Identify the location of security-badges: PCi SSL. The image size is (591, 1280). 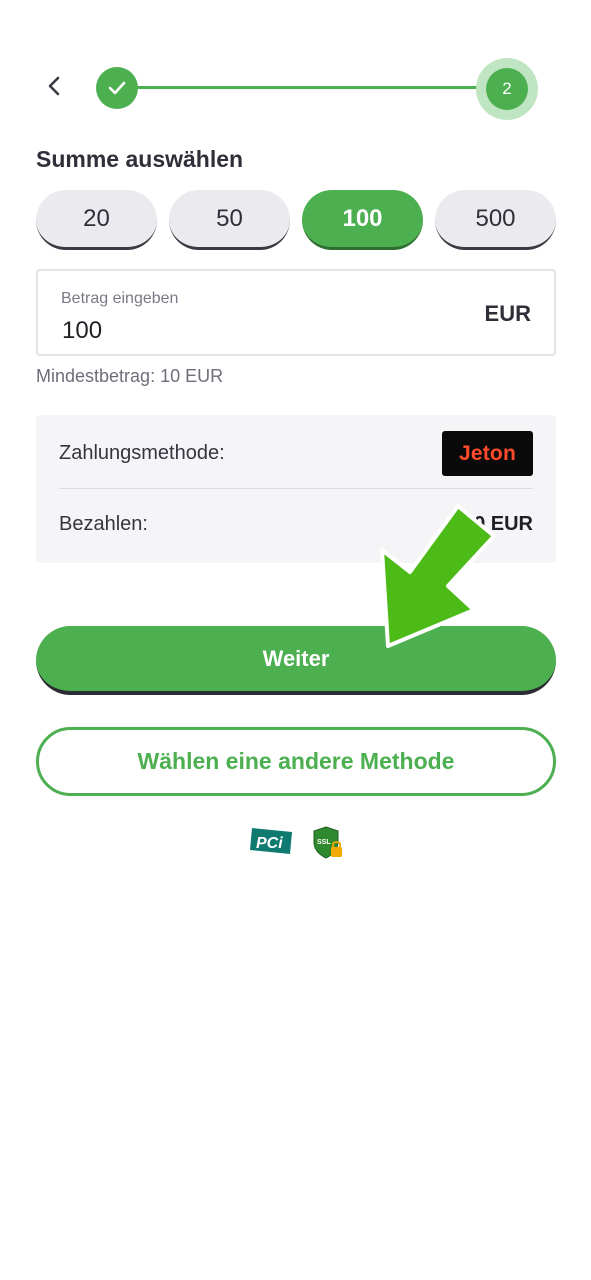
(298, 842).